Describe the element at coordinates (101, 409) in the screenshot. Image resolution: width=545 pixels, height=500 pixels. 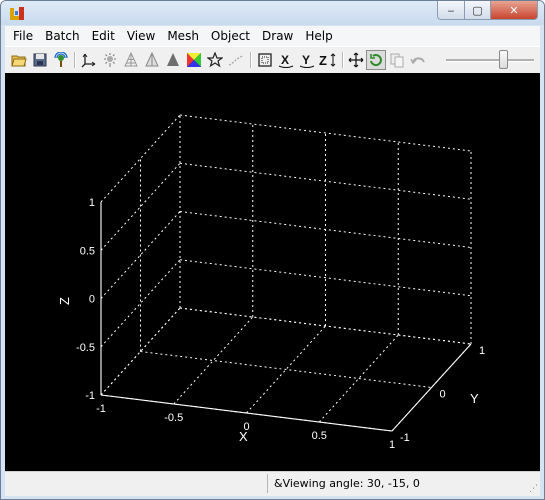
I see `x-tick-label: -1` at that location.